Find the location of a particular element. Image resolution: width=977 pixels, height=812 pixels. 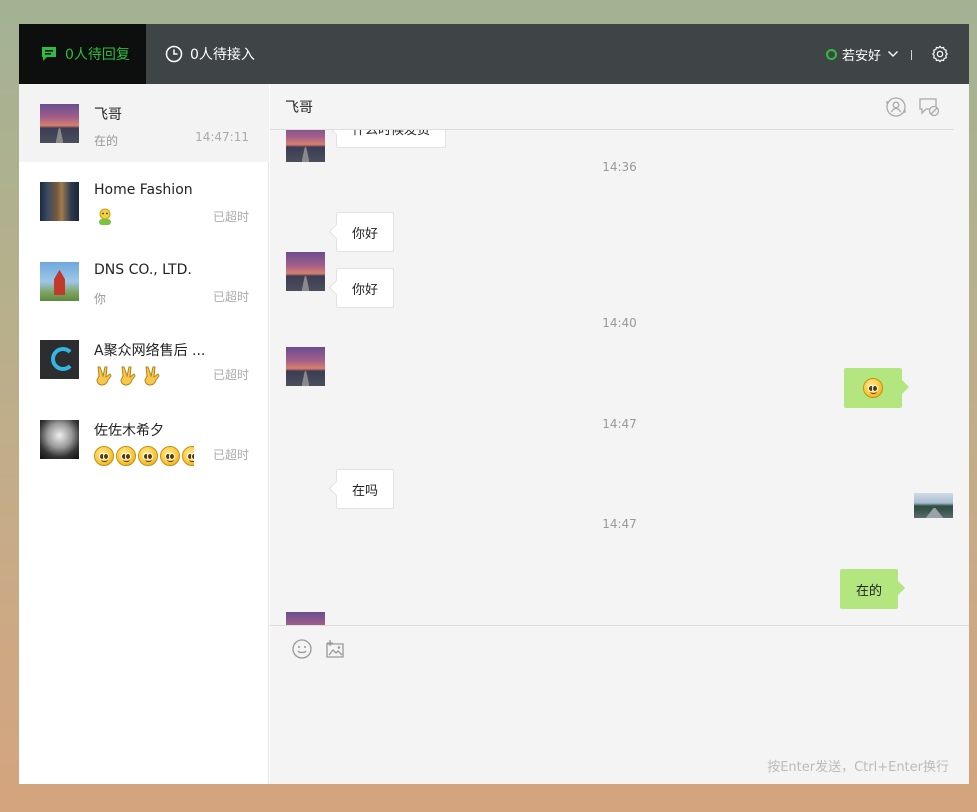

conversation-name: Home Fashion is located at coordinates (143, 190).